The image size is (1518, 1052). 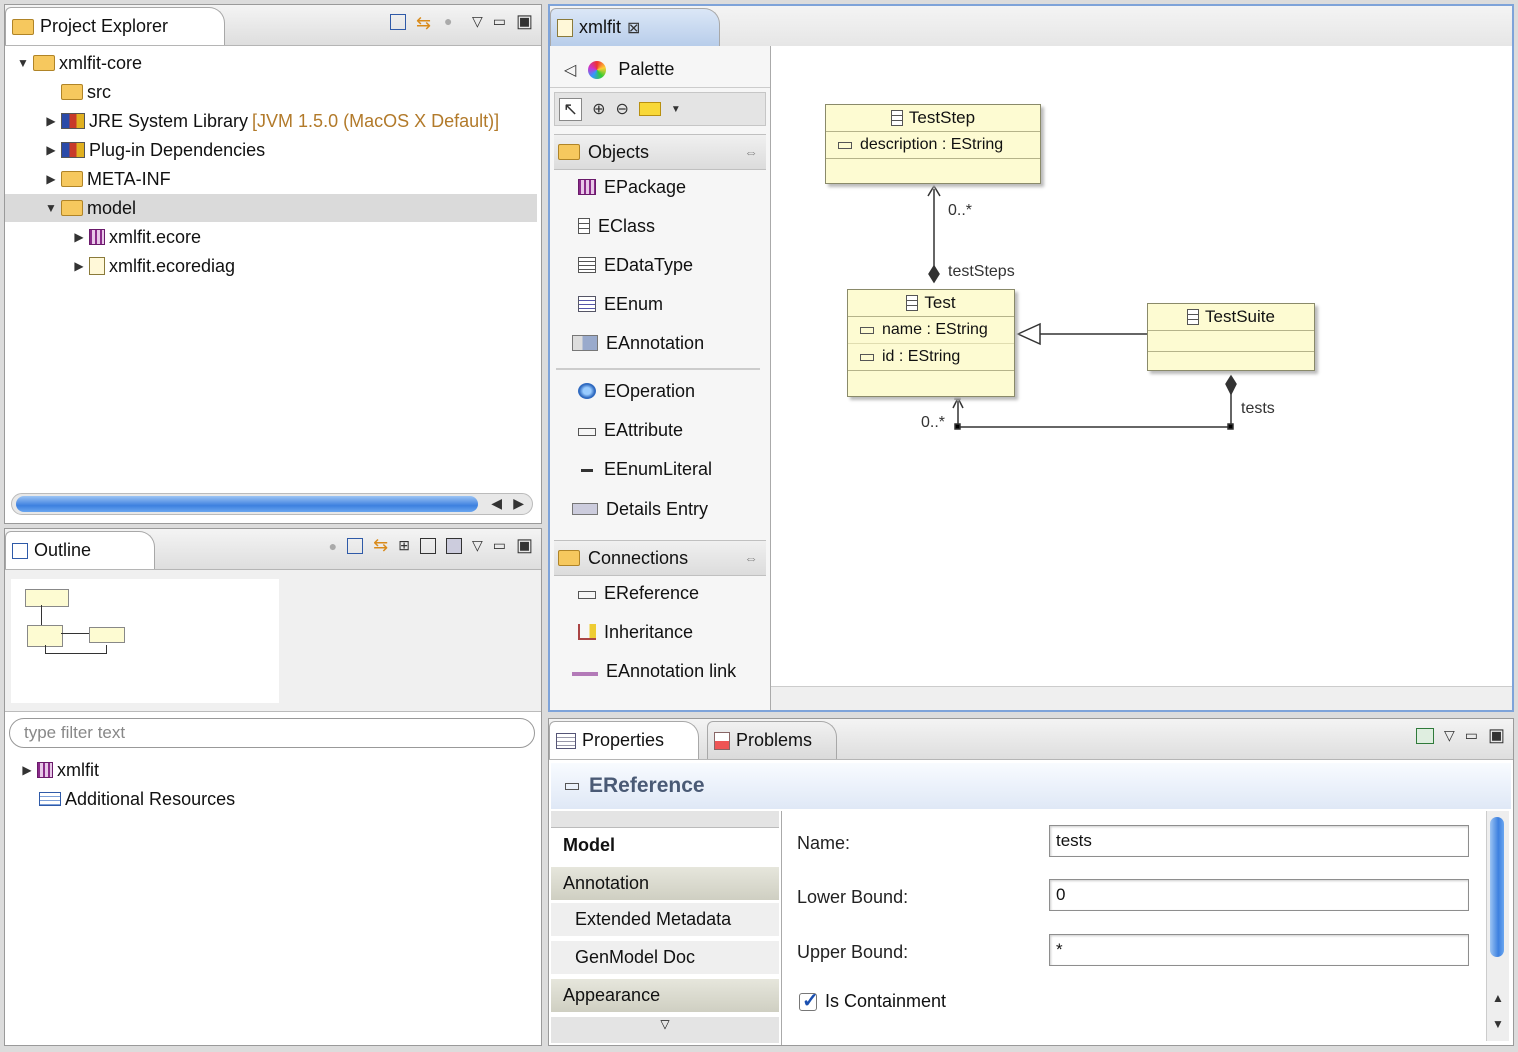 I want to click on tree-row-xmlfit-ecore: ▶ xmlfit.ecore, so click(x=137, y=237).